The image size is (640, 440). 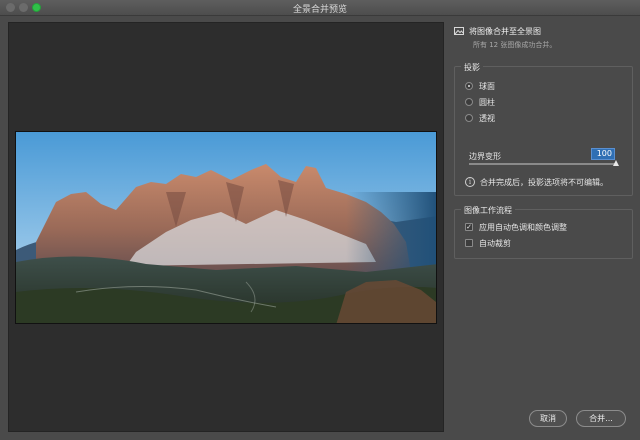 I want to click on boundary-warp-input: 100, so click(x=603, y=154).